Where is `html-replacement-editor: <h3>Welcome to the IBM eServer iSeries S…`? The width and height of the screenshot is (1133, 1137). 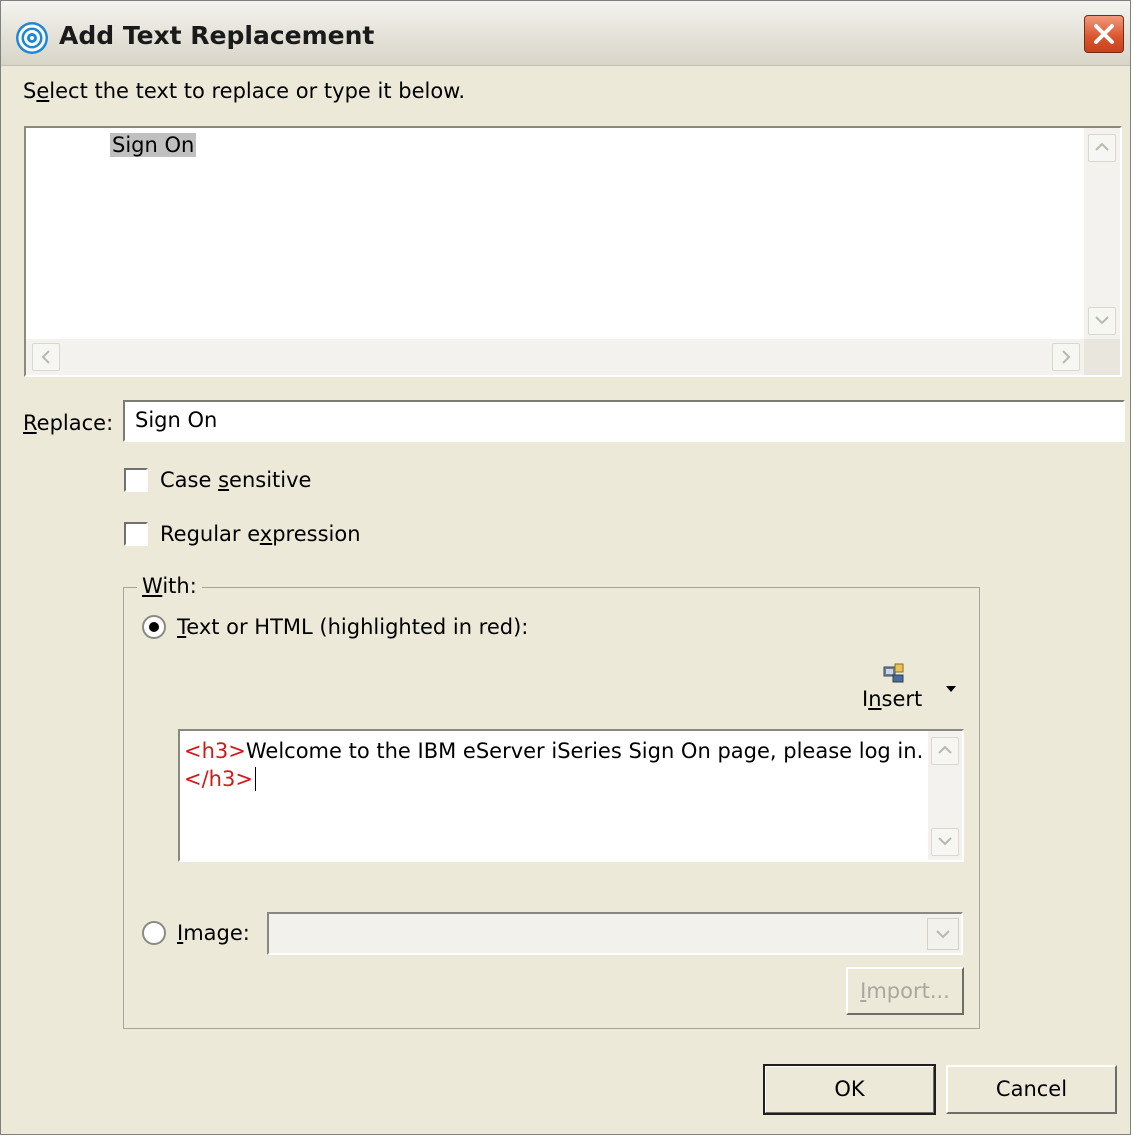
html-replacement-editor: <h3>Welcome to the IBM eServer iSeries S… is located at coordinates (571, 795).